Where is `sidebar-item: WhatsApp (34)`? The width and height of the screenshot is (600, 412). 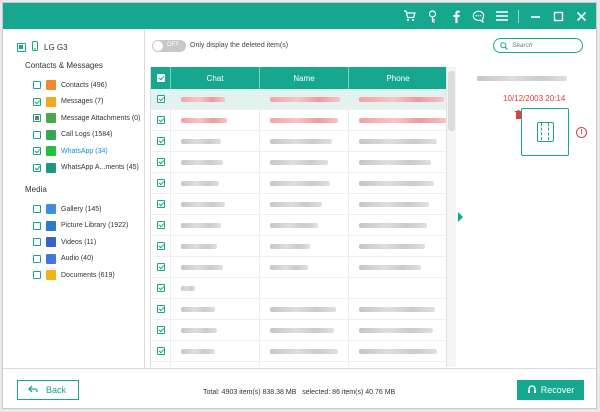
sidebar-item: WhatsApp (34) is located at coordinates (70, 151).